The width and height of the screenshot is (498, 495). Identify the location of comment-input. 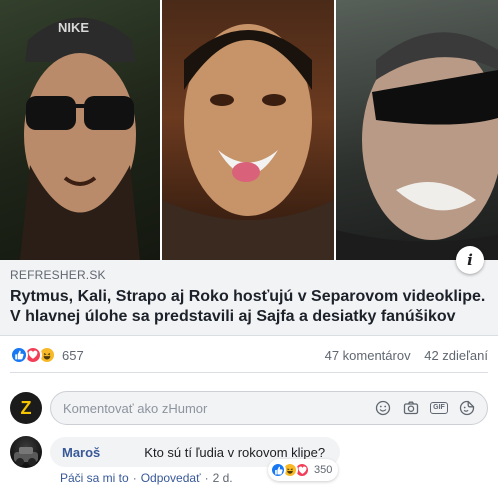
(219, 408).